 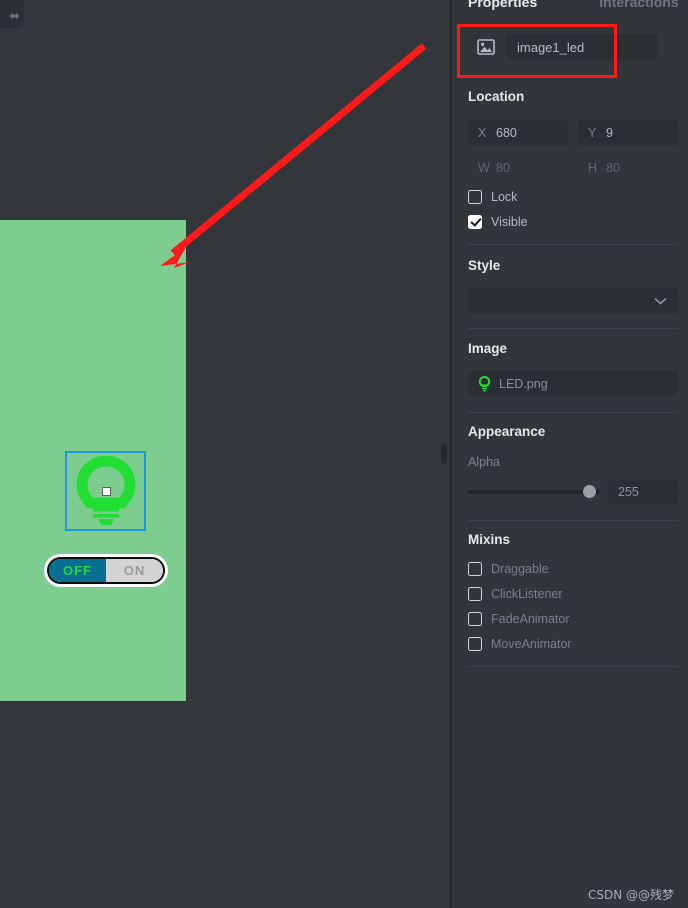 I want to click on image-filename-value: LED.png, so click(x=523, y=383).